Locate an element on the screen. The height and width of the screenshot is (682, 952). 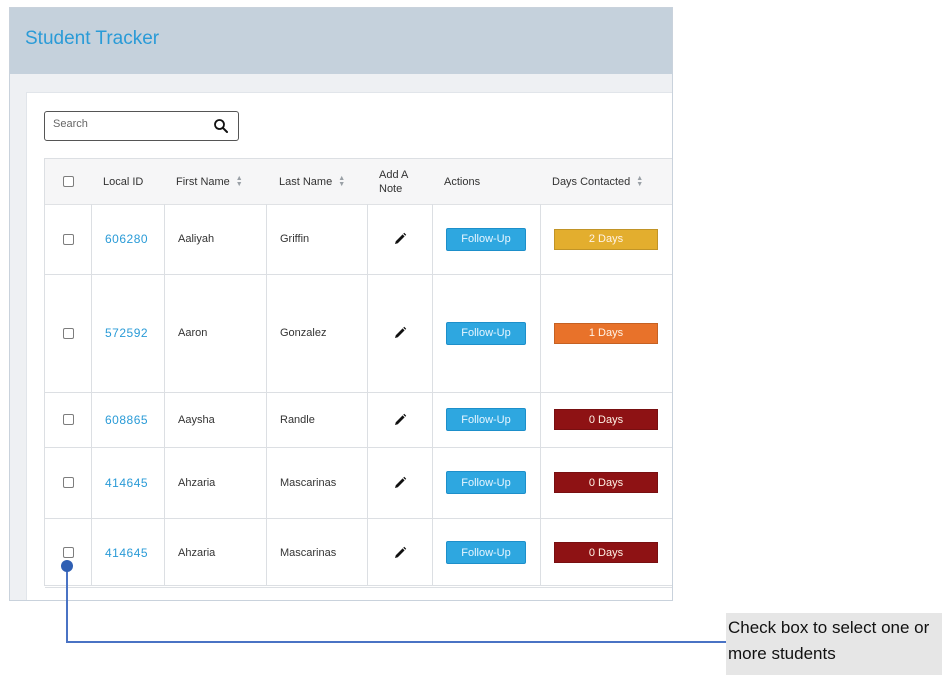
last-name: Griffin is located at coordinates (295, 239).